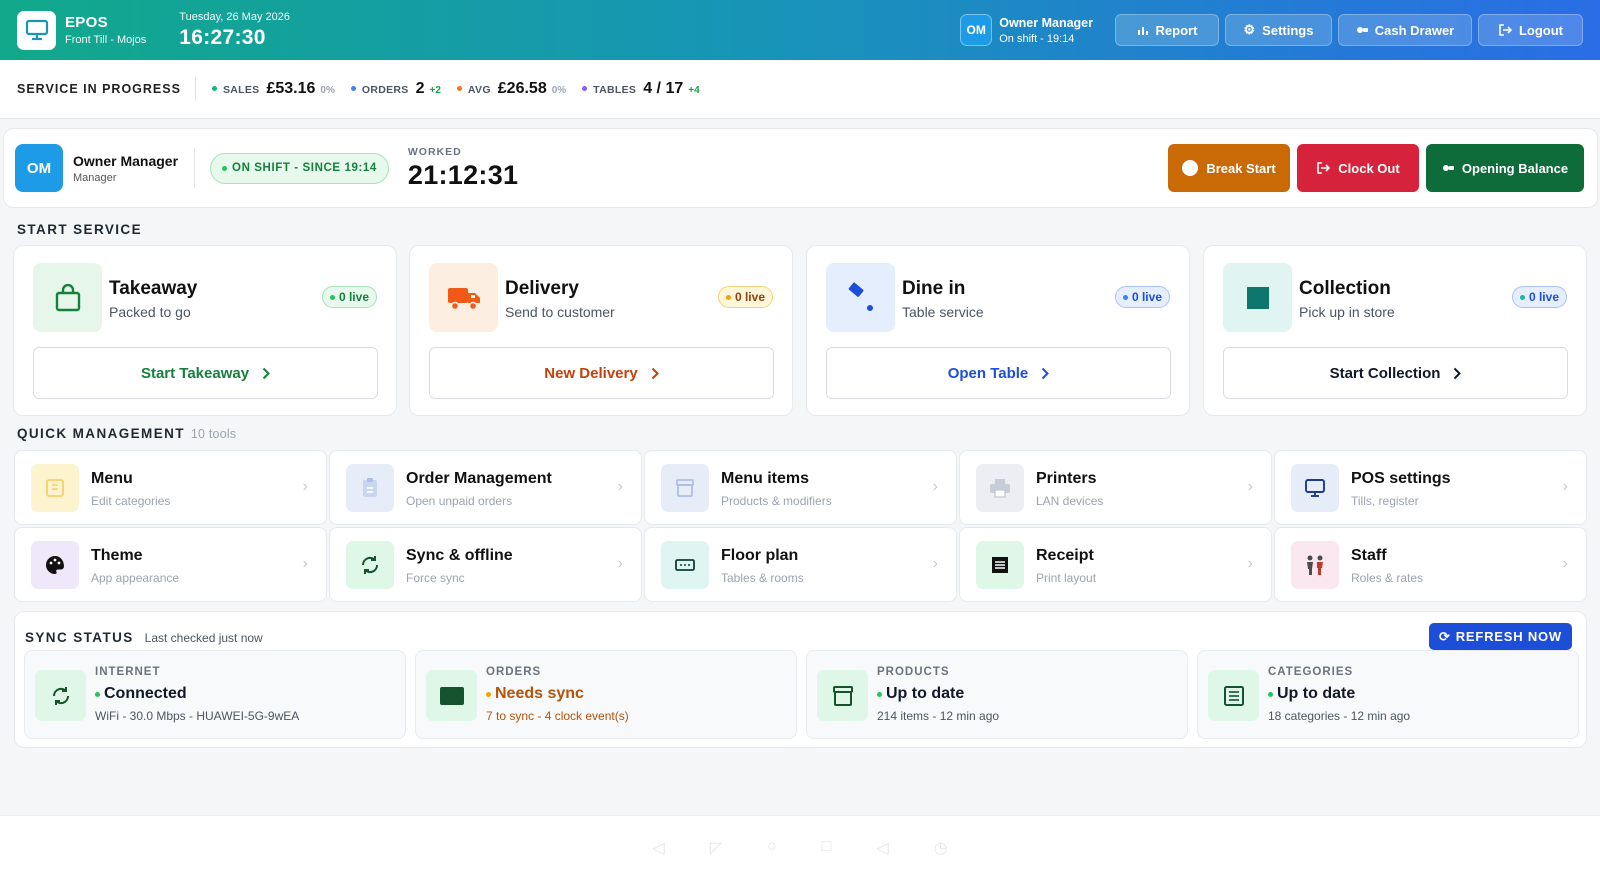 The height and width of the screenshot is (877, 1600). I want to click on new-delivery-button: New Delivery, so click(601, 373).